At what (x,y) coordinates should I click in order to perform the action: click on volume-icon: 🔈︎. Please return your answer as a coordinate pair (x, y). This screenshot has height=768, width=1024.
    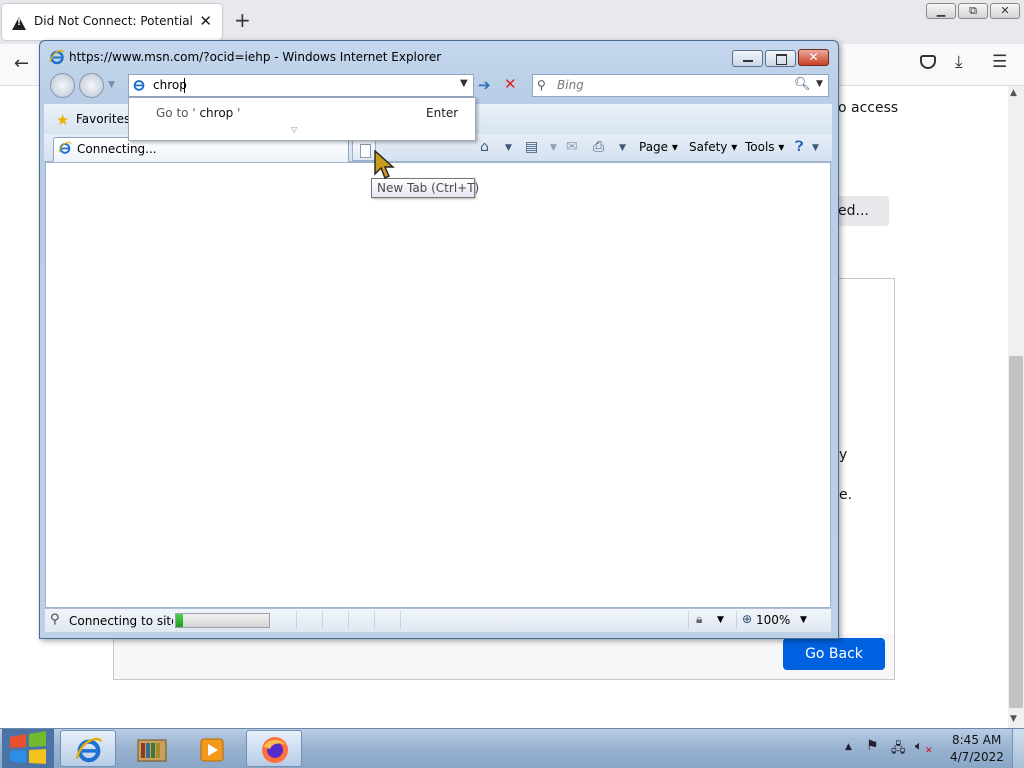
    Looking at the image, I should click on (919, 746).